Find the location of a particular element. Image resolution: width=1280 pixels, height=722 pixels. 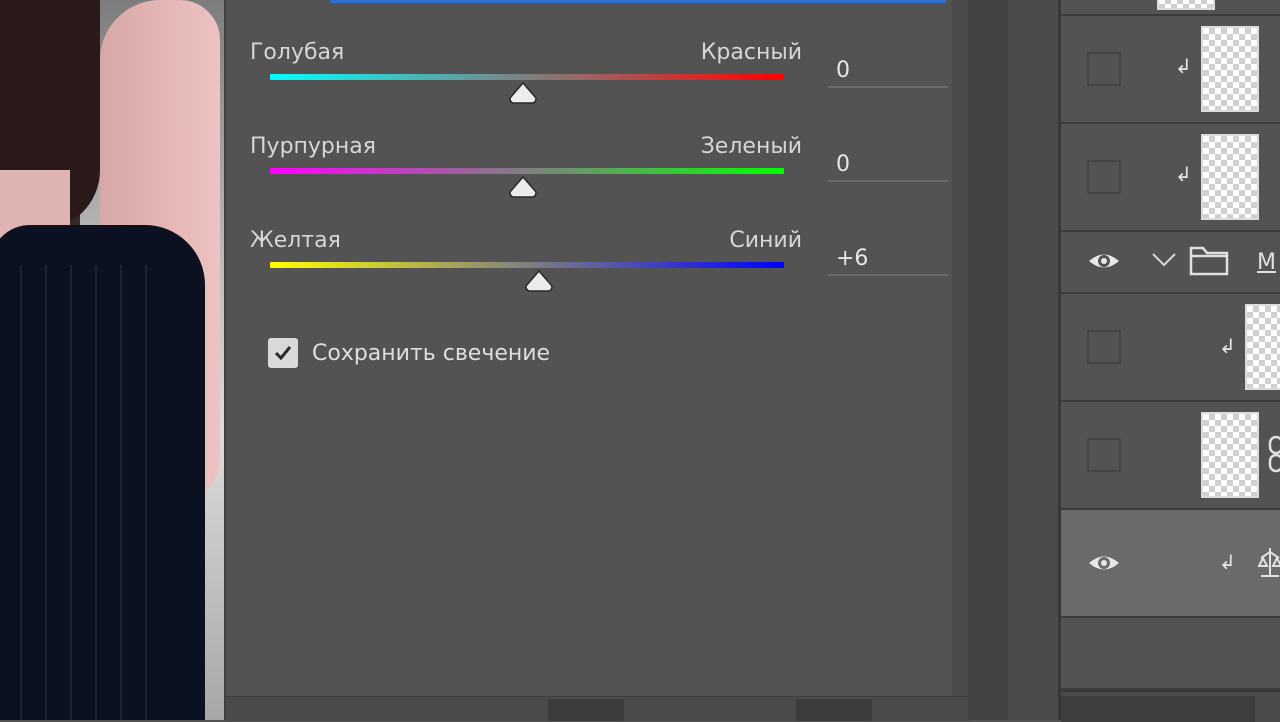

layer-row-selected: ↲ is located at coordinates (1170, 564).